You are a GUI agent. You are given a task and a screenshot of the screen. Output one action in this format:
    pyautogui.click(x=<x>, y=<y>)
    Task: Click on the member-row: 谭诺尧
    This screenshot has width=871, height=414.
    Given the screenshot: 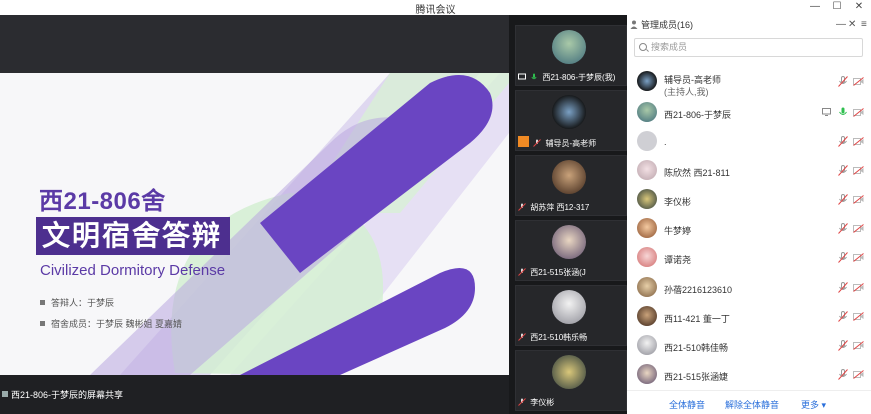 What is the action you would take?
    pyautogui.click(x=749, y=258)
    